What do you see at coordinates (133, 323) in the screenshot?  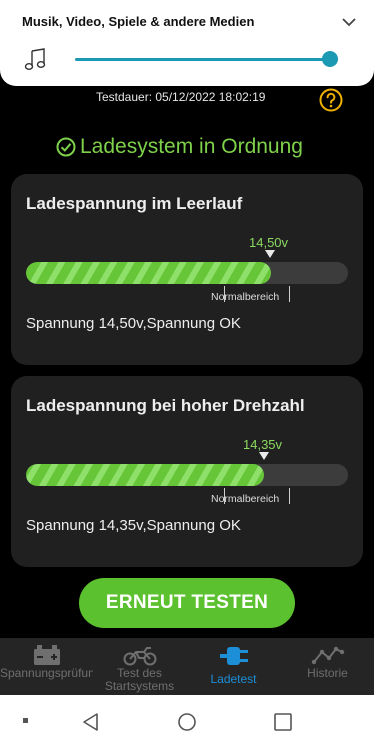 I see `voltage-result-text: Spannung 14,50v,Spannung OK` at bounding box center [133, 323].